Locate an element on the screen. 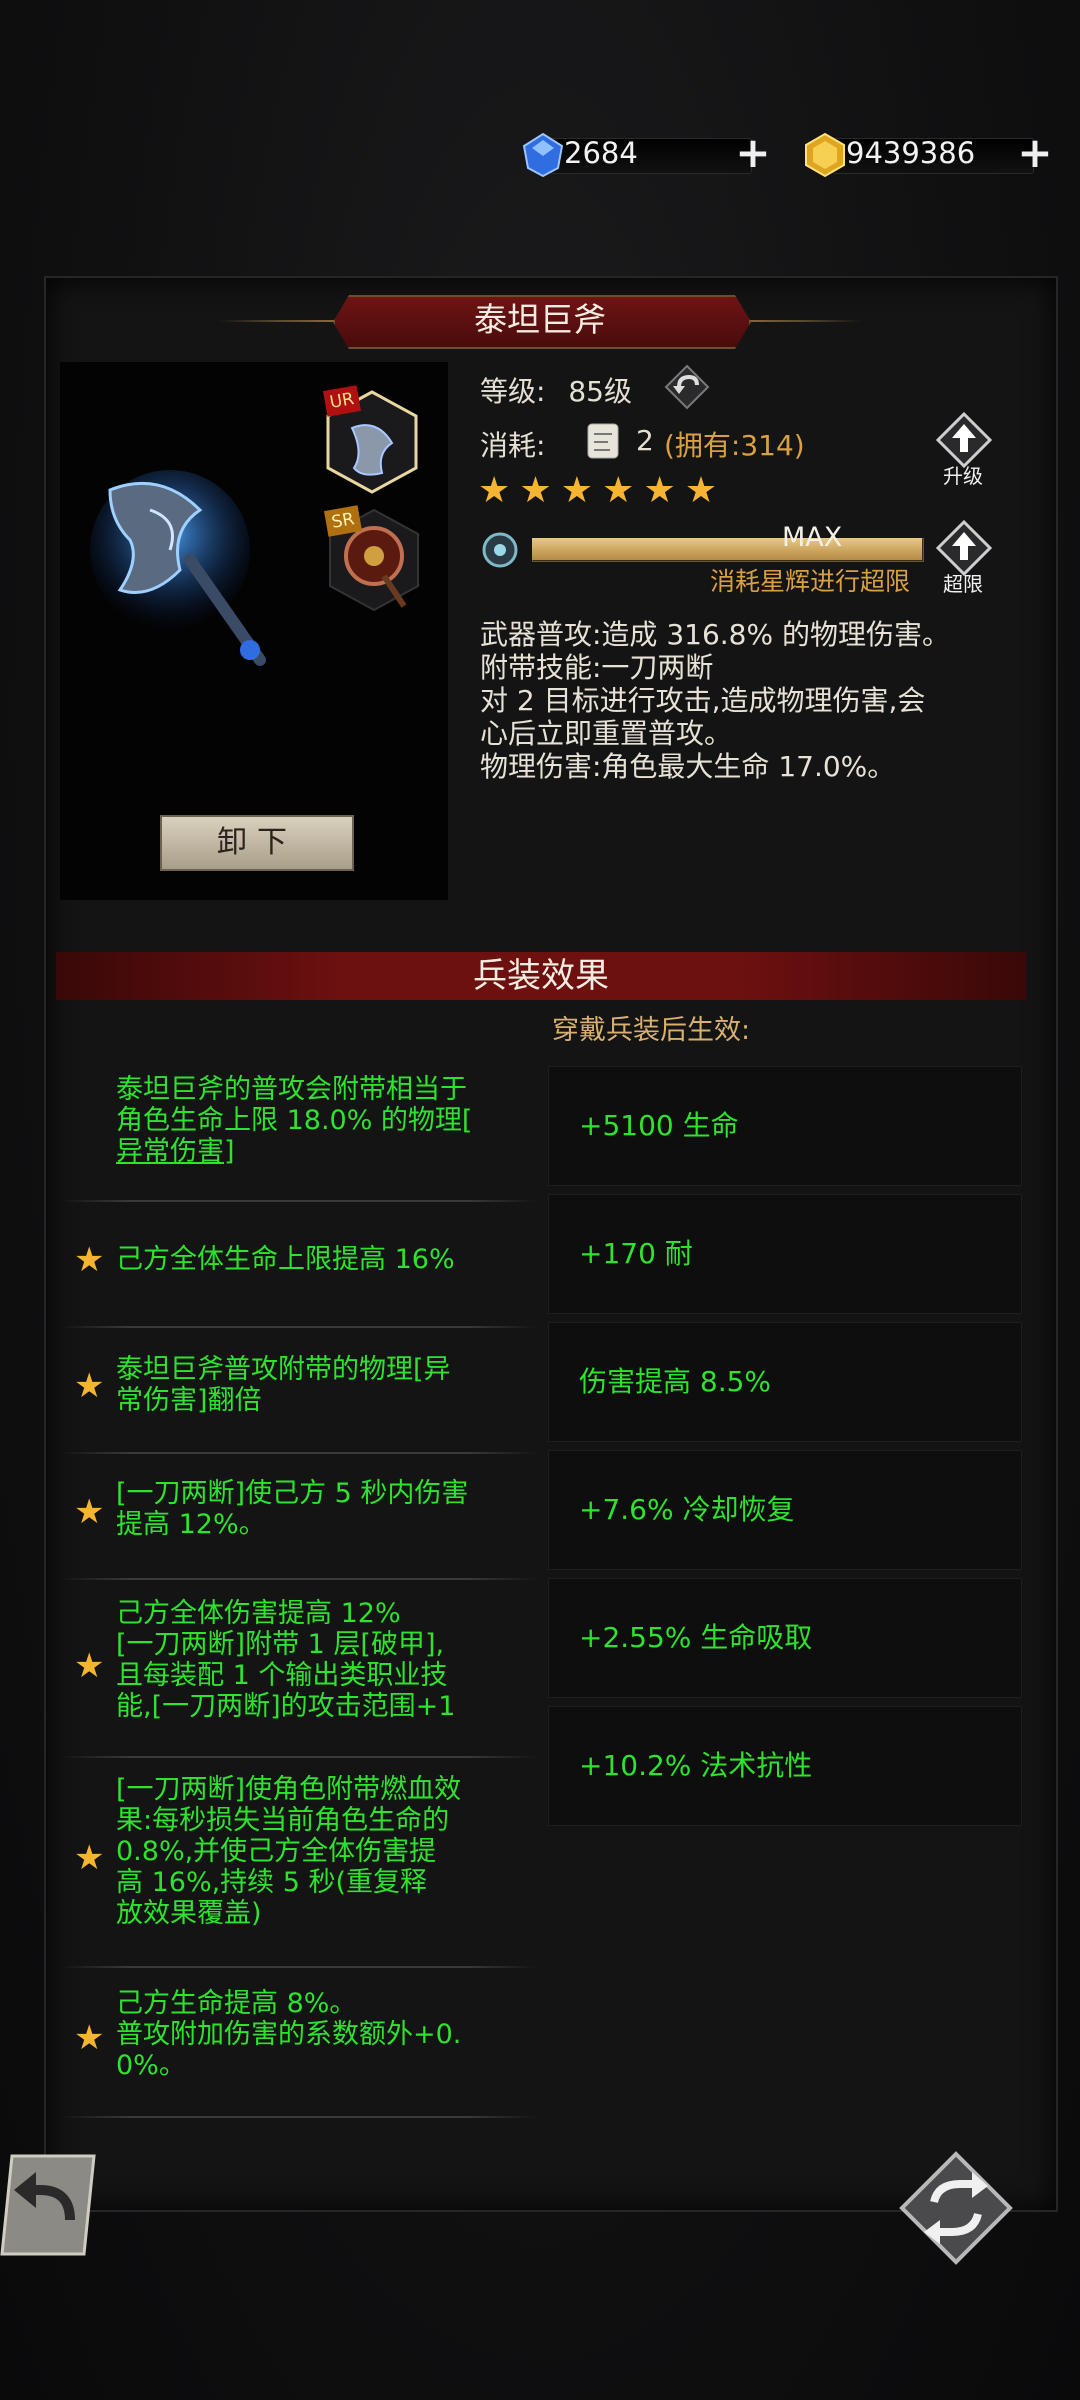 This screenshot has width=1080, height=2400. effect-line: 且每装配 1 个输出类职业技 is located at coordinates (282, 1675).